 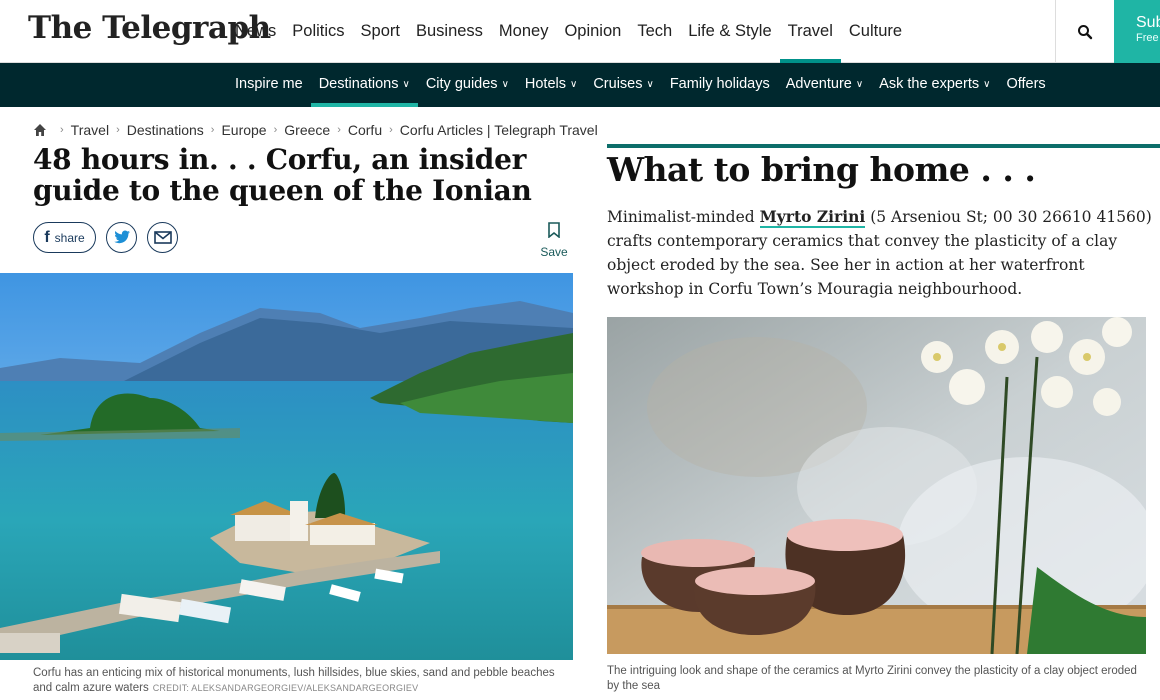 What do you see at coordinates (875, 31) in the screenshot?
I see `main-nav-item-culture: Culture` at bounding box center [875, 31].